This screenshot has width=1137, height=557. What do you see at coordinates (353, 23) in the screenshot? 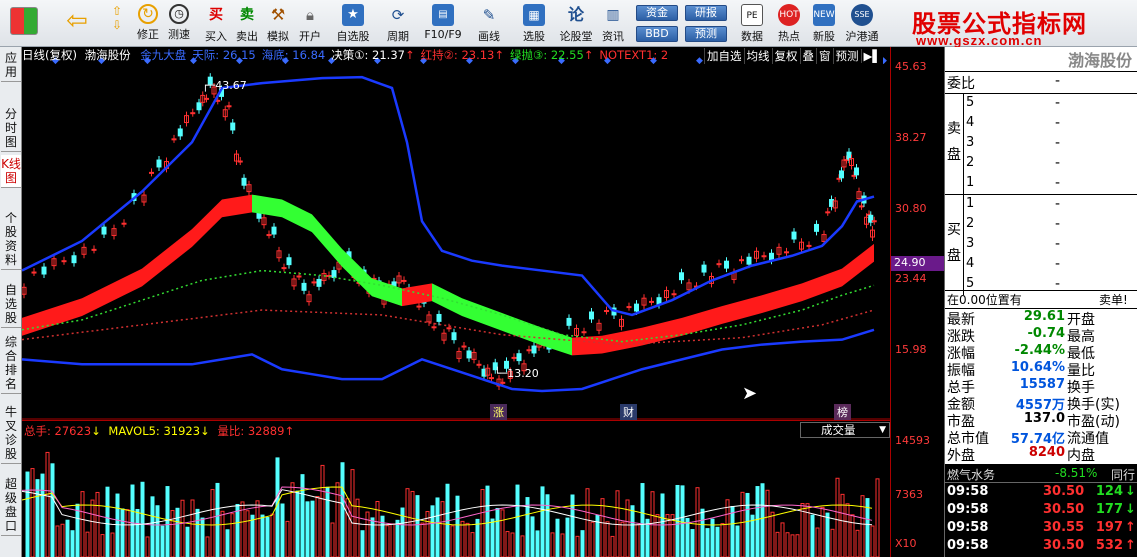
I see `tb-自选股: ★ 自选股` at bounding box center [353, 23].